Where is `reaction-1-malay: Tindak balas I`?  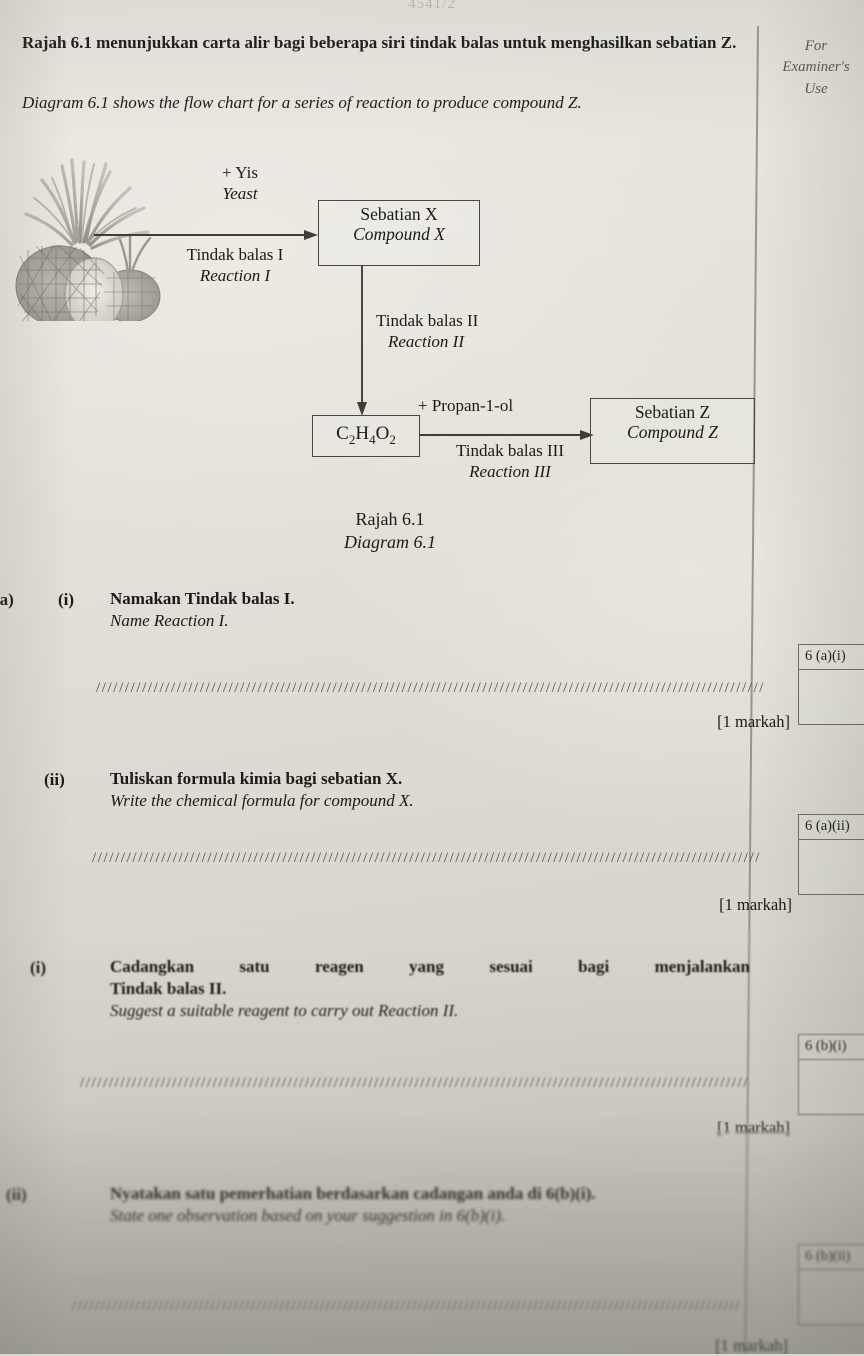 reaction-1-malay: Tindak balas I is located at coordinates (235, 254).